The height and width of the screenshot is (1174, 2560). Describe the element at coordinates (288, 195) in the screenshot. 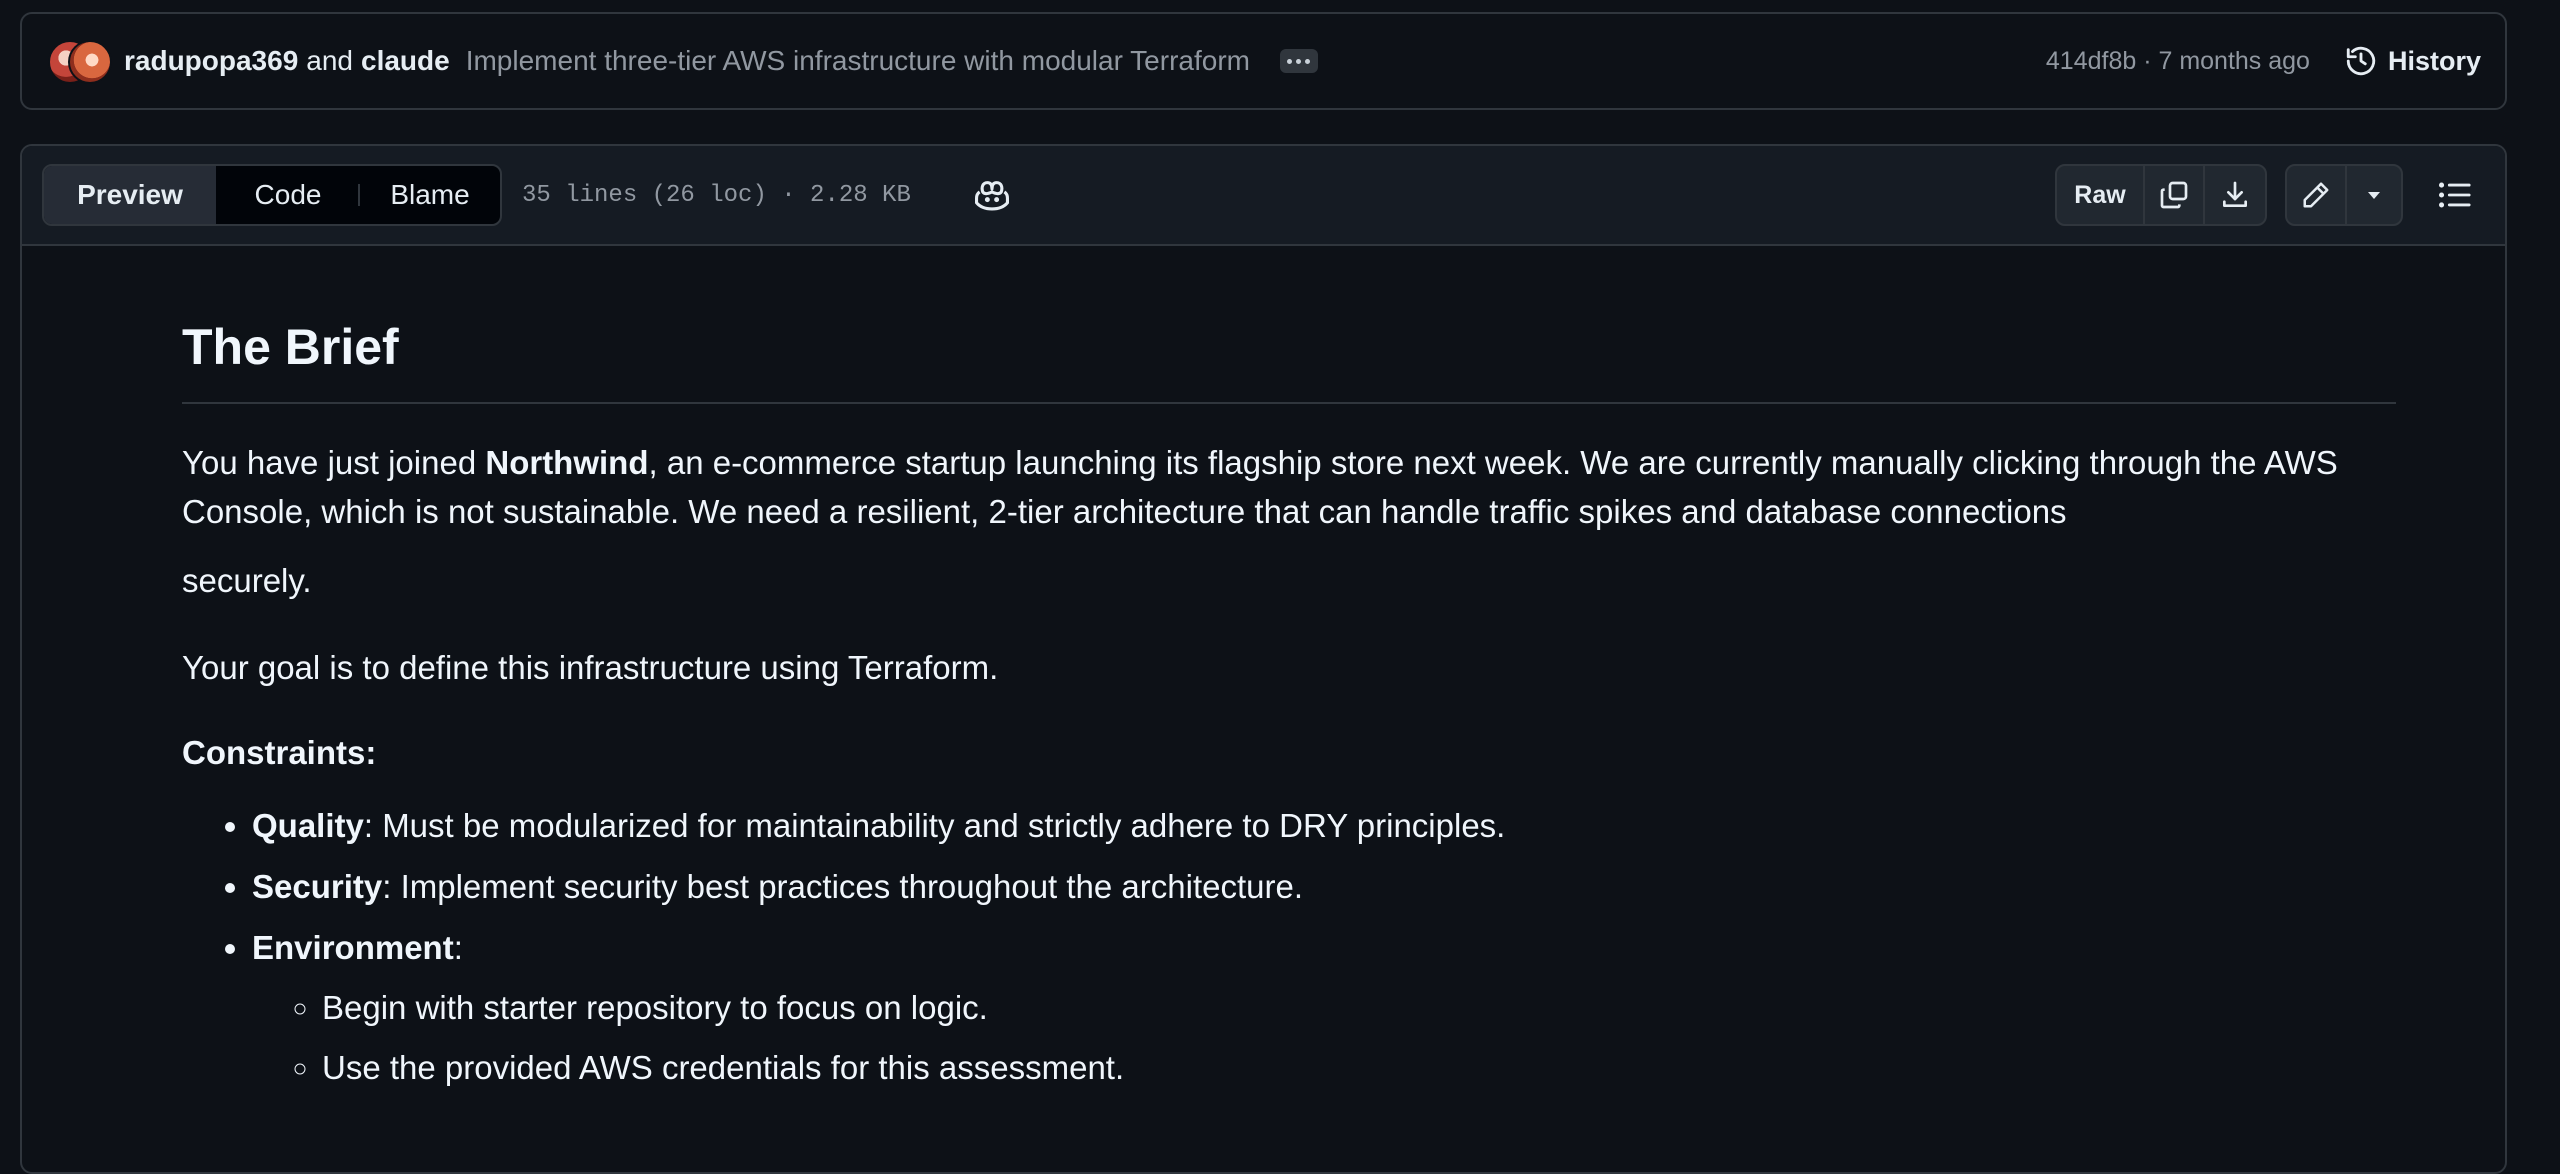

I see `tab-code: Code` at that location.